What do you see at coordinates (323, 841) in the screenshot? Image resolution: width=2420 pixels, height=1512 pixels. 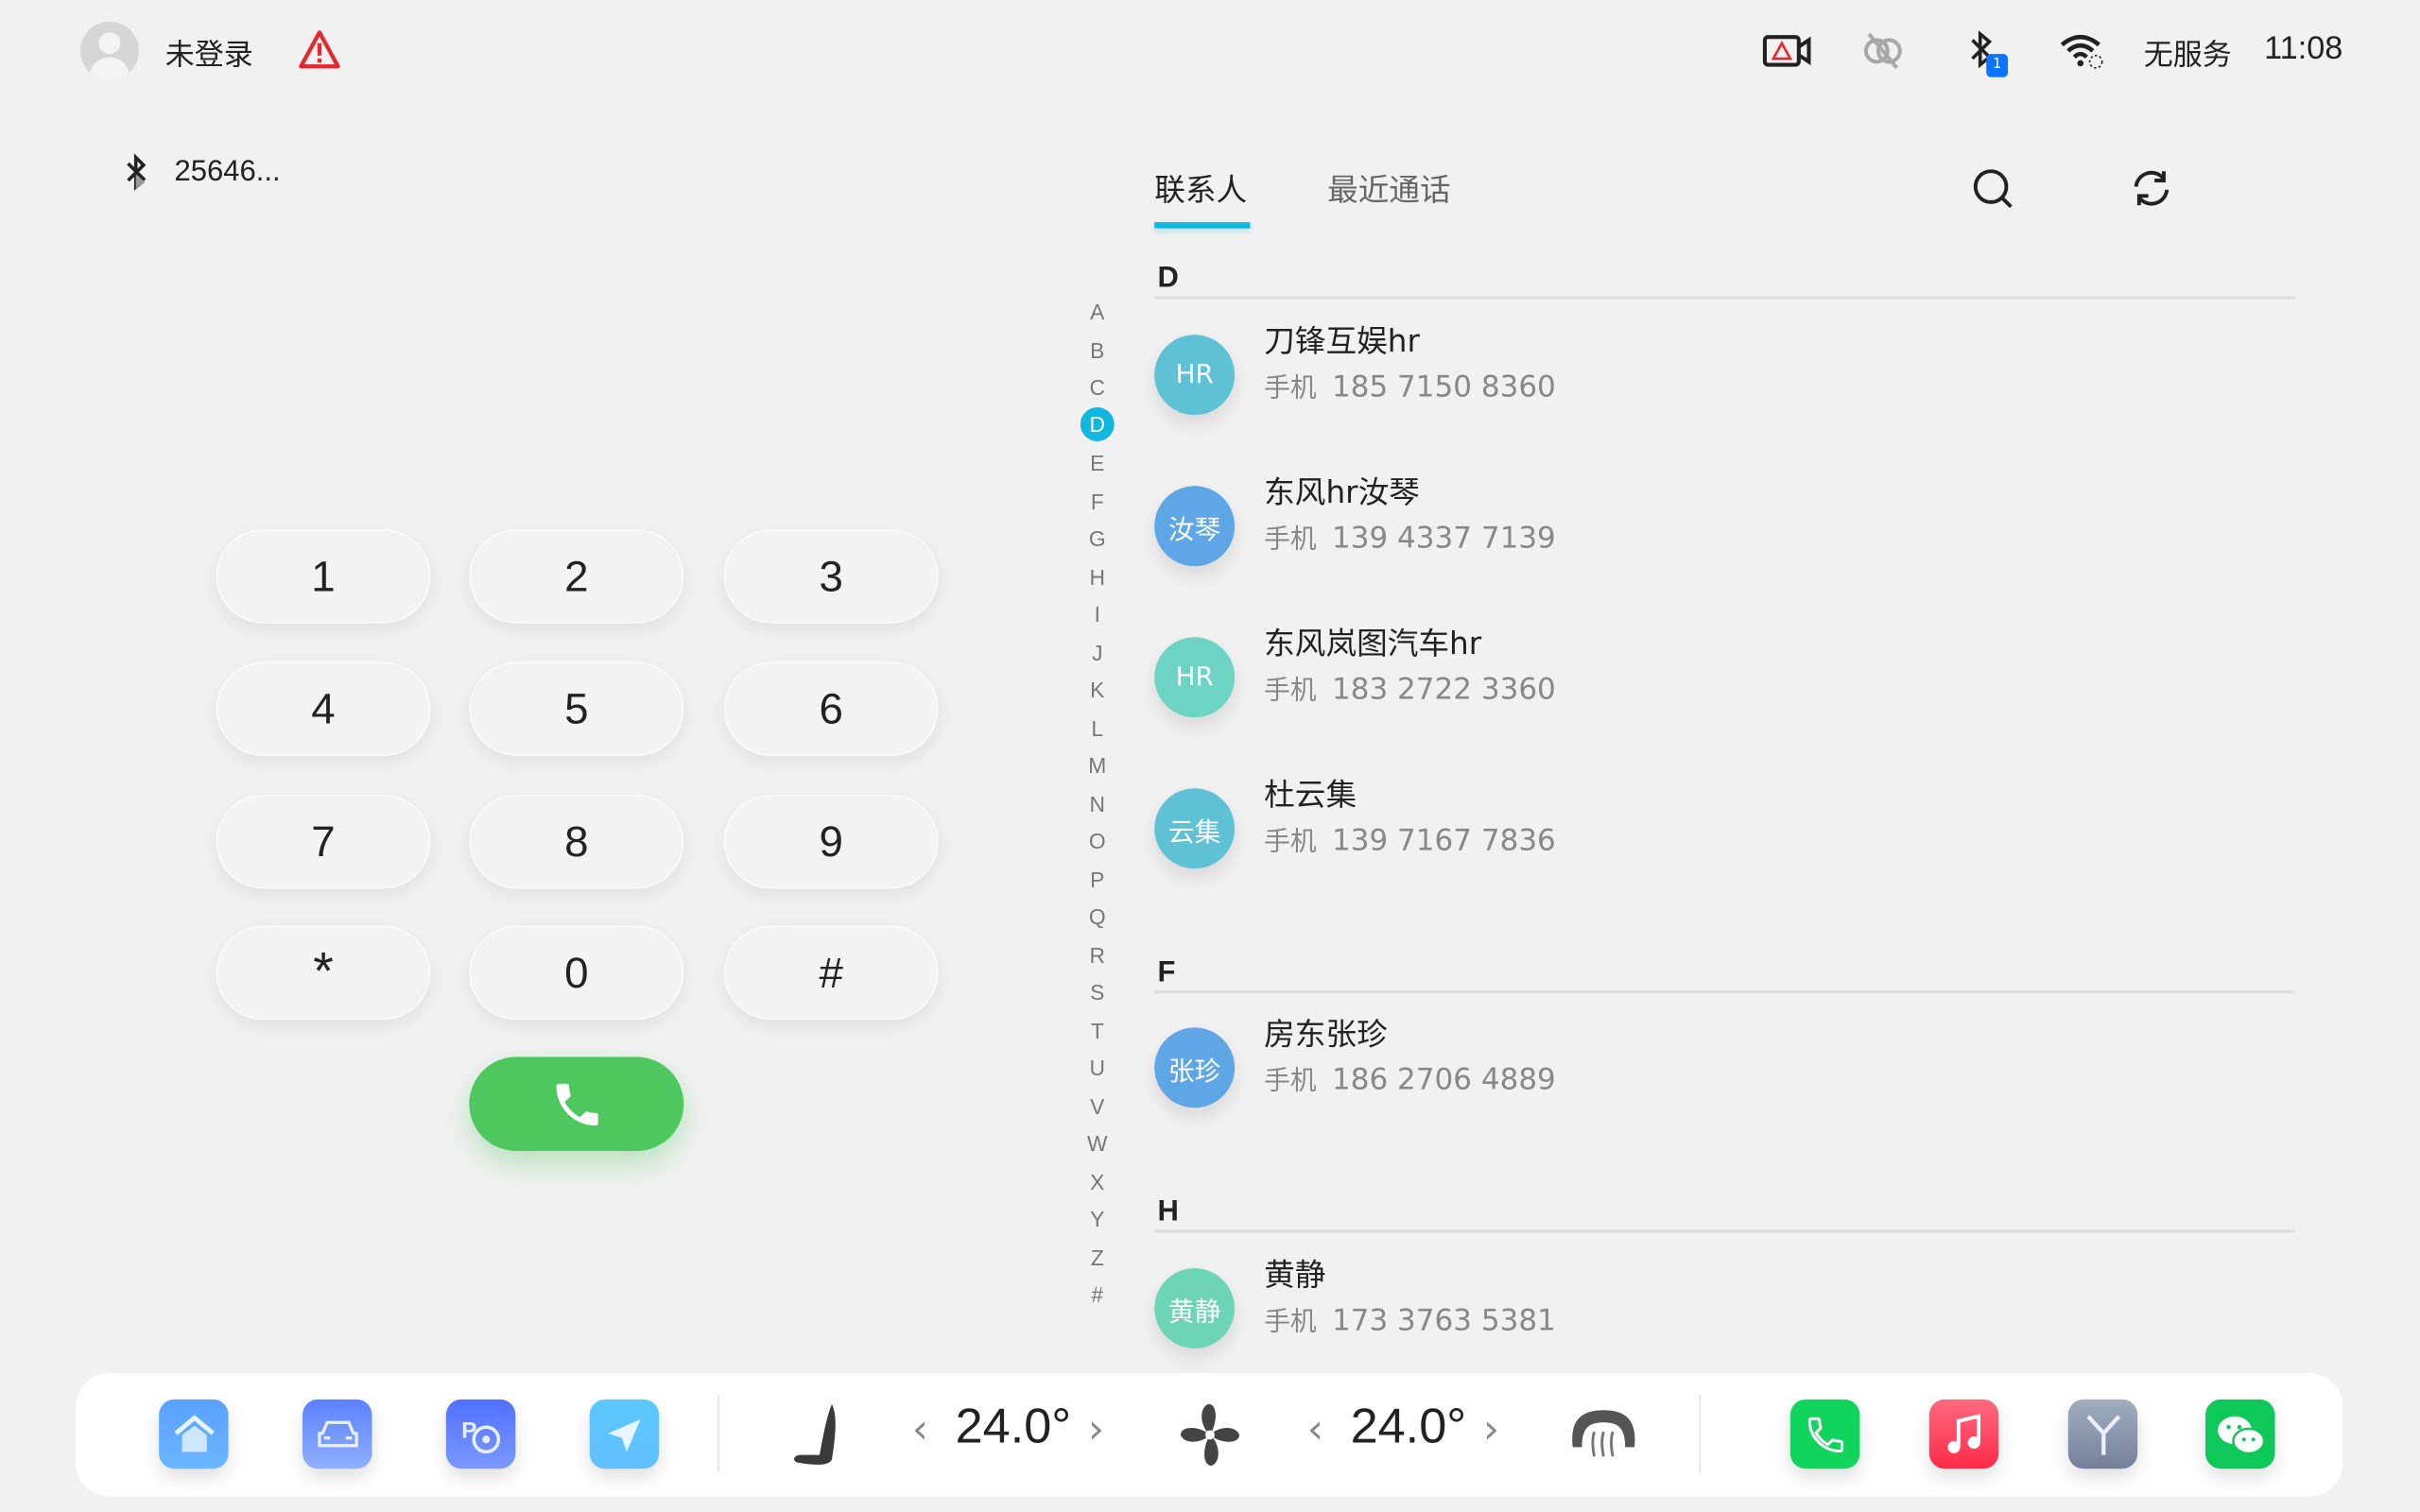 I see `key-7: 7` at bounding box center [323, 841].